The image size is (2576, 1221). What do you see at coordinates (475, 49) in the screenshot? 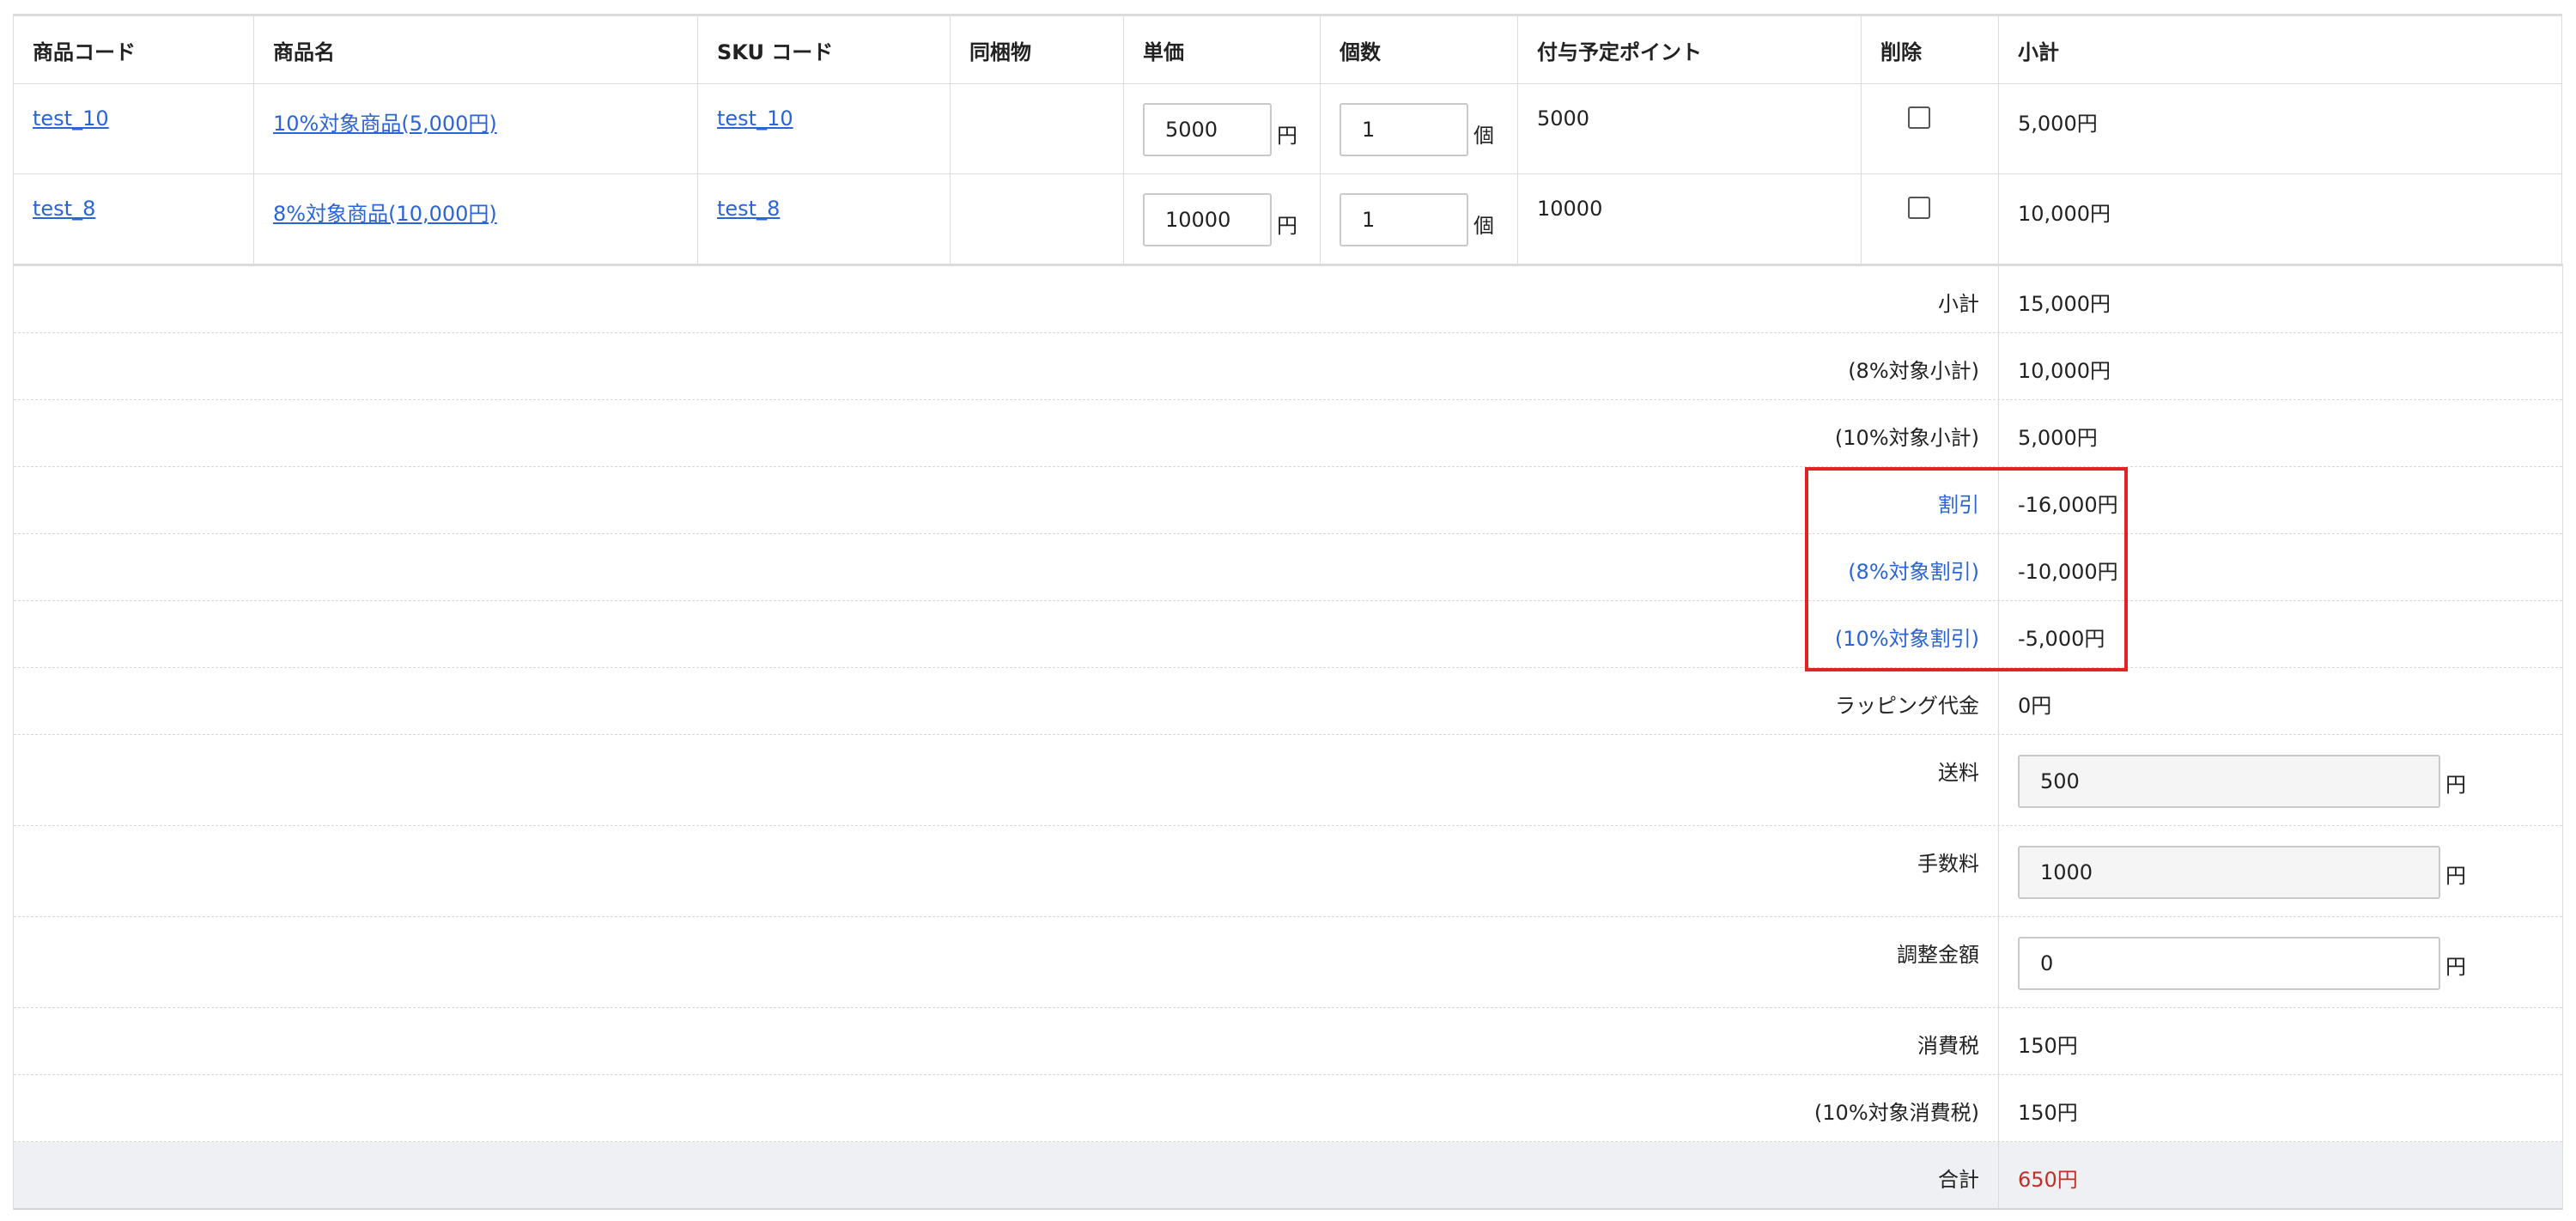
I see `header-product-name: 商品名` at bounding box center [475, 49].